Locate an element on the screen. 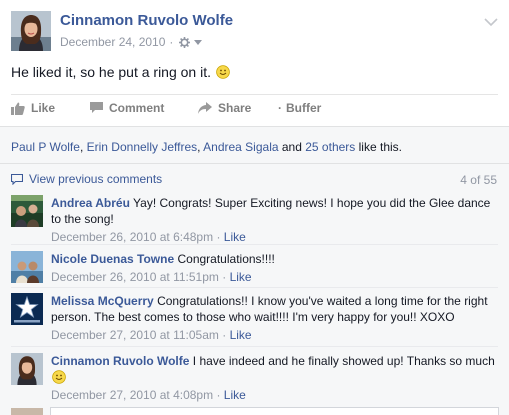 This screenshot has width=509, height=415. commenter-name: Andrea Abréu is located at coordinates (90, 203).